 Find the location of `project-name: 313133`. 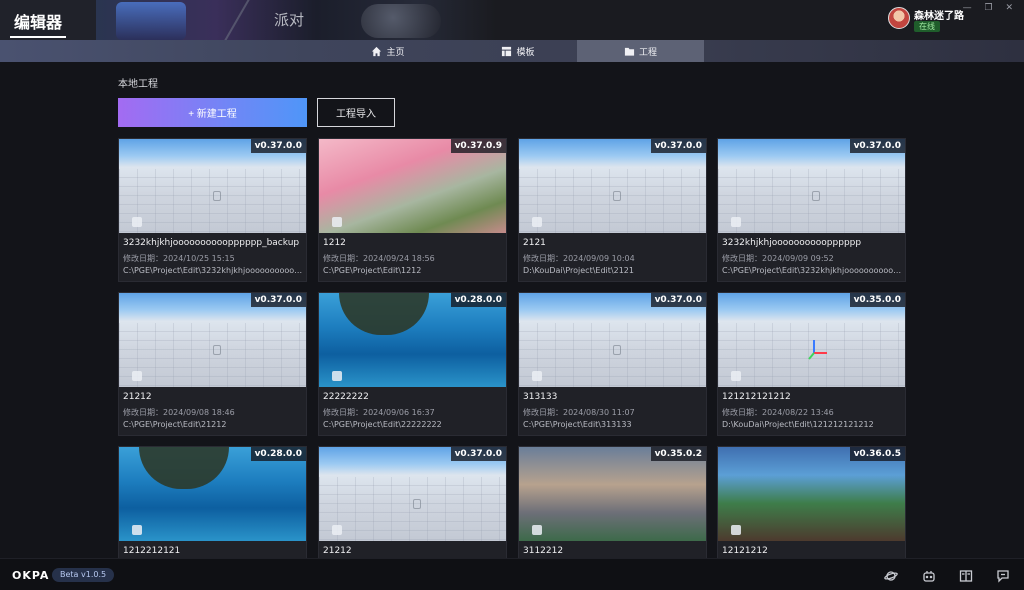

project-name: 313133 is located at coordinates (540, 397).